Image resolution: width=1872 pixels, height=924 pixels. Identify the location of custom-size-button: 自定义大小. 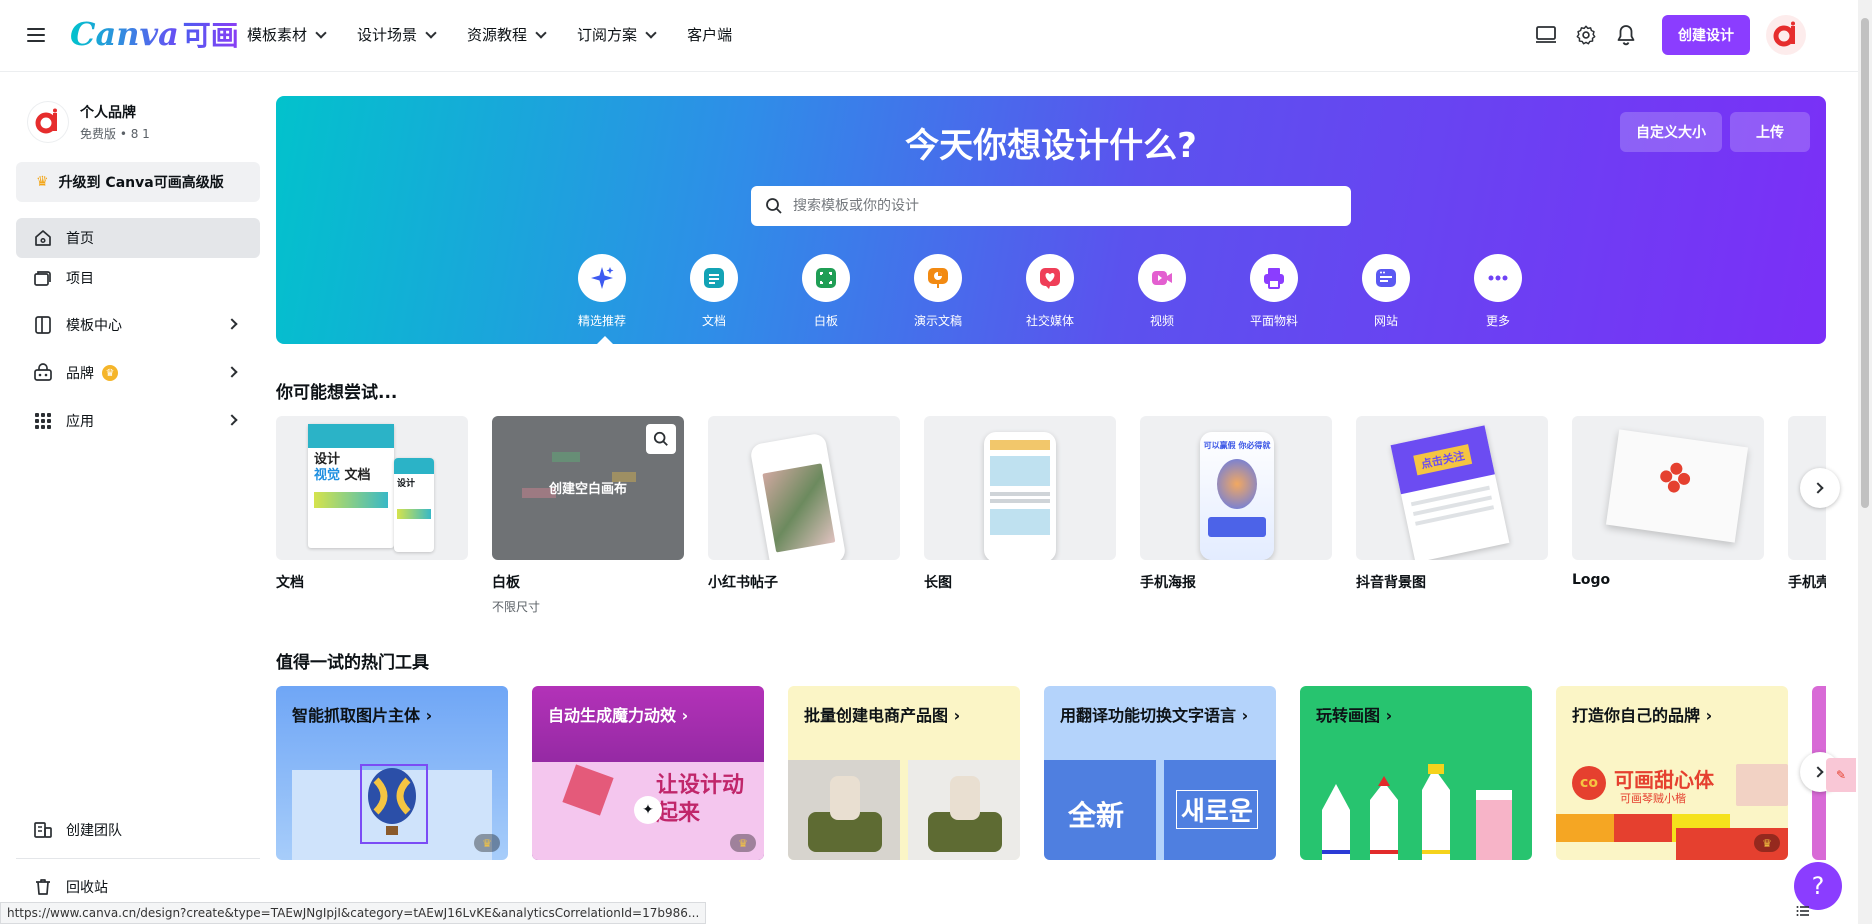
(1671, 132).